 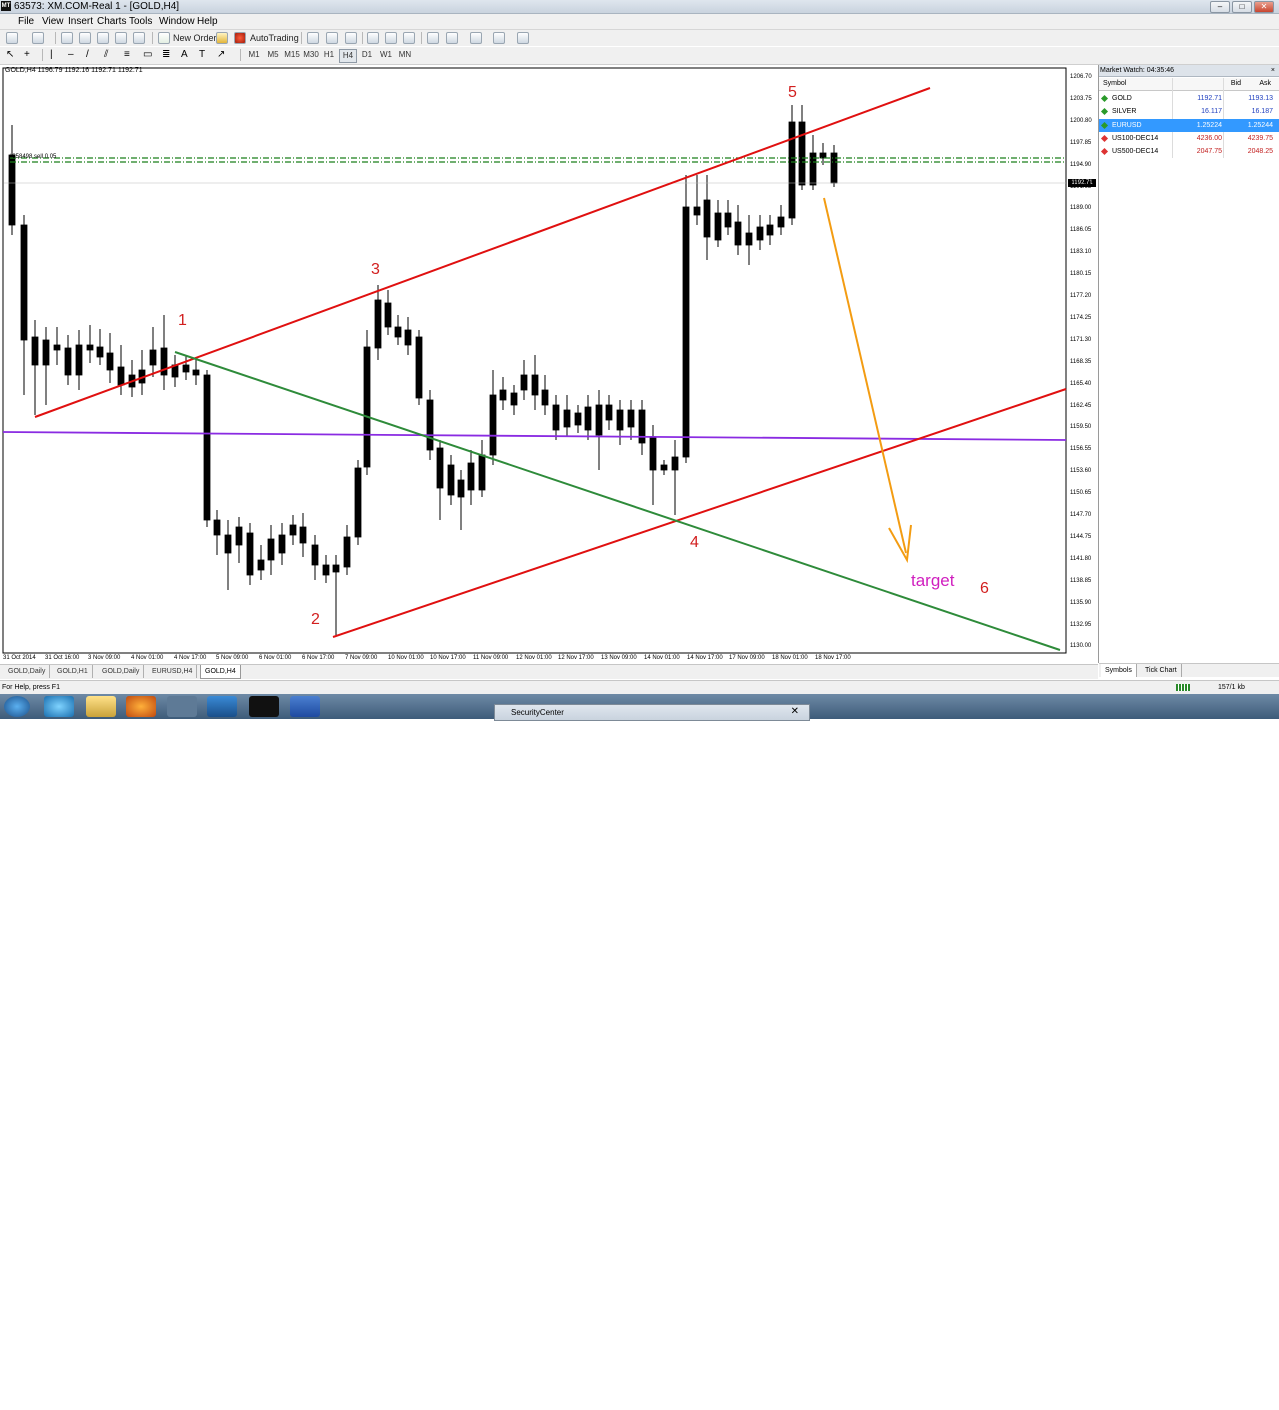 What do you see at coordinates (1264, 7) in the screenshot?
I see `close-button: ✕` at bounding box center [1264, 7].